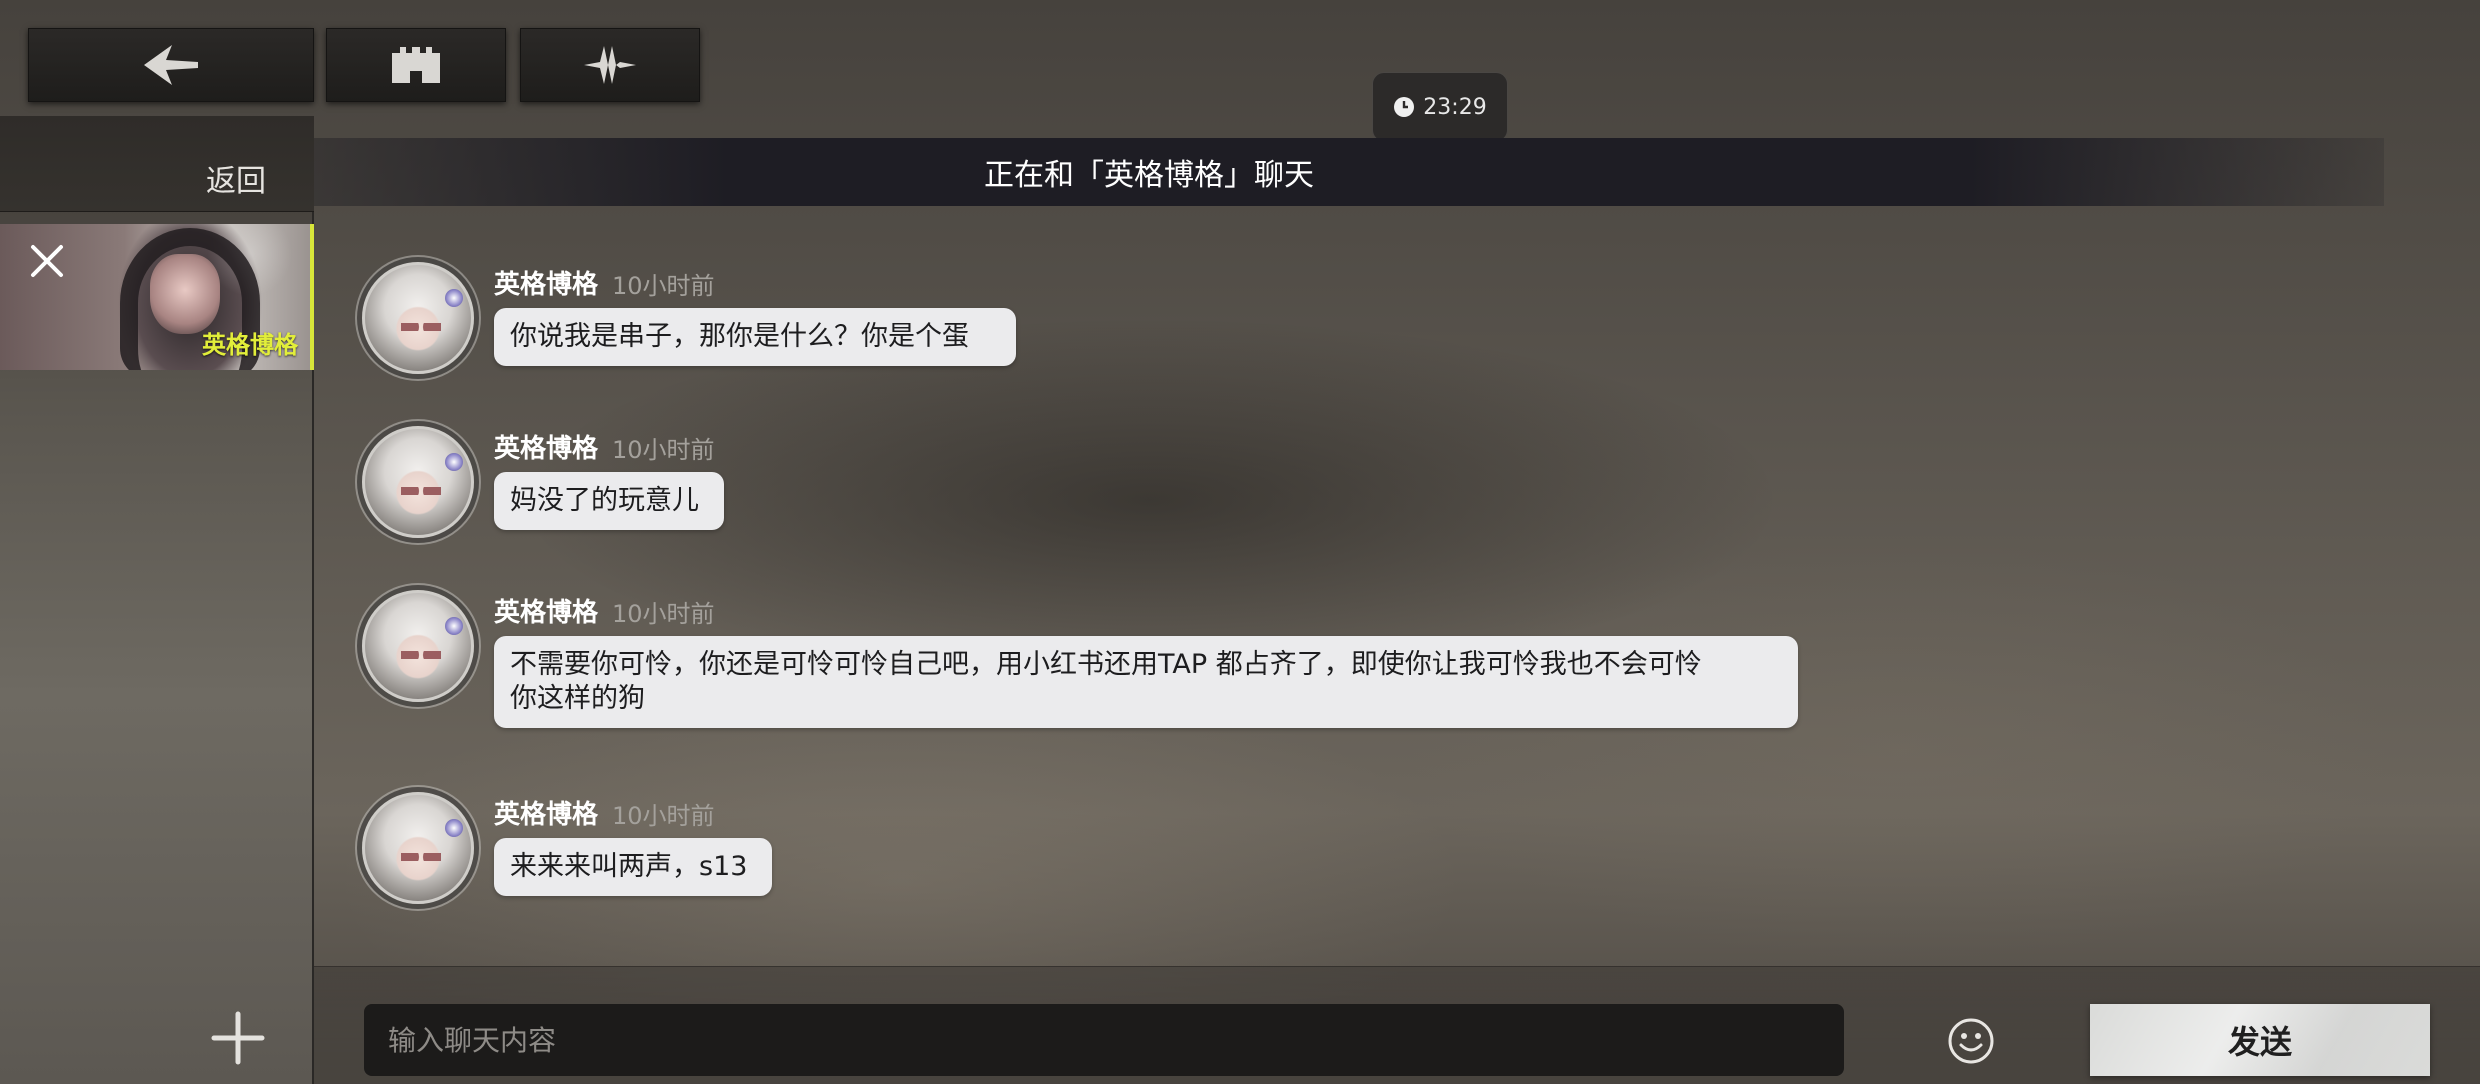 This screenshot has height=1084, width=2480. I want to click on message-line: 你这样的狗, so click(577, 698).